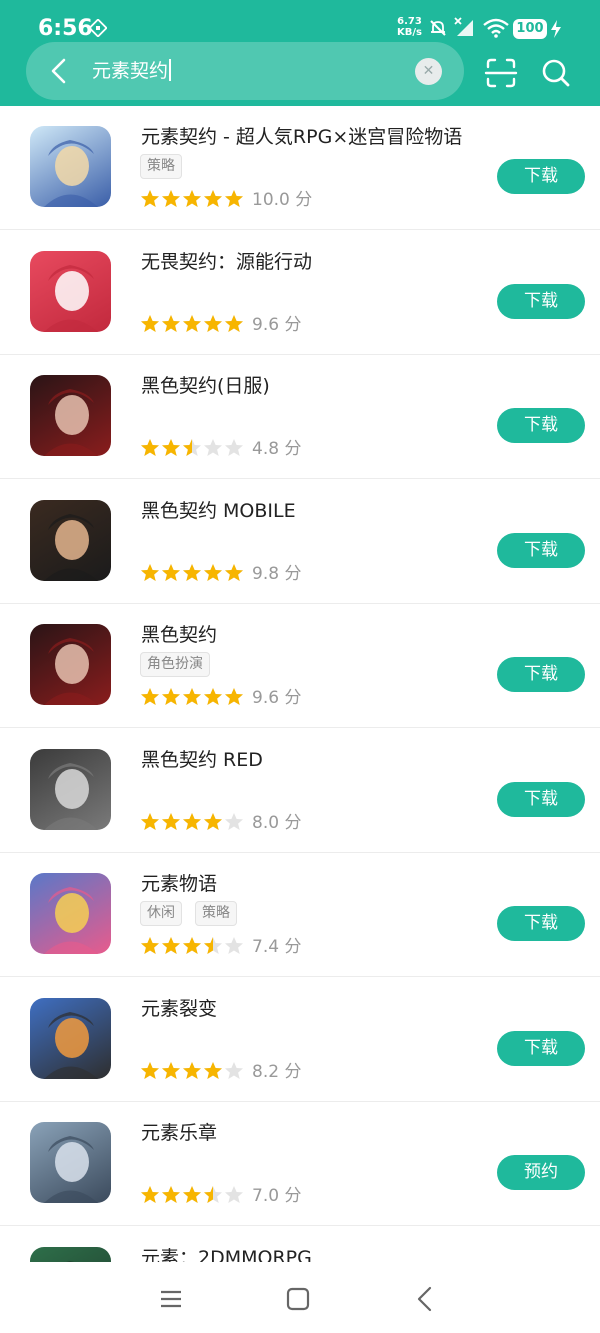 Image resolution: width=600 pixels, height=1333 pixels. Describe the element at coordinates (298, 1299) in the screenshot. I see `nav-home-button` at that location.